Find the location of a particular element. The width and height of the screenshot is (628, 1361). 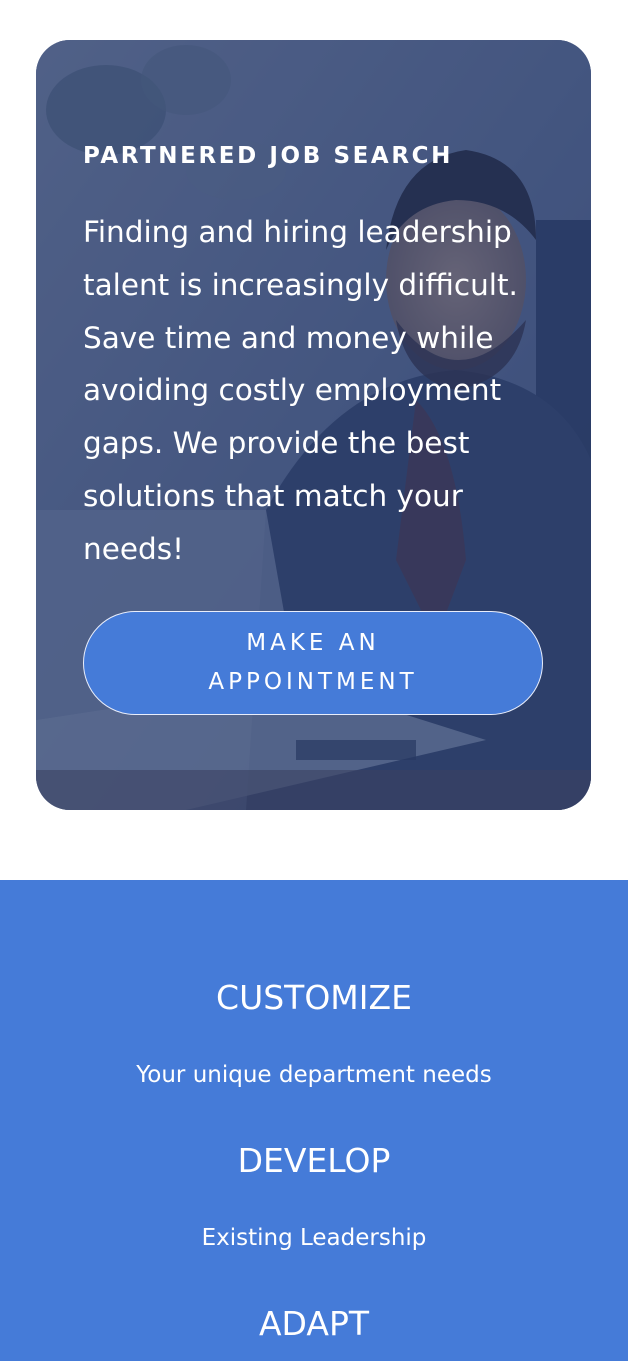

feature-heading-customize: CUSTOMIZE is located at coordinates (314, 997).